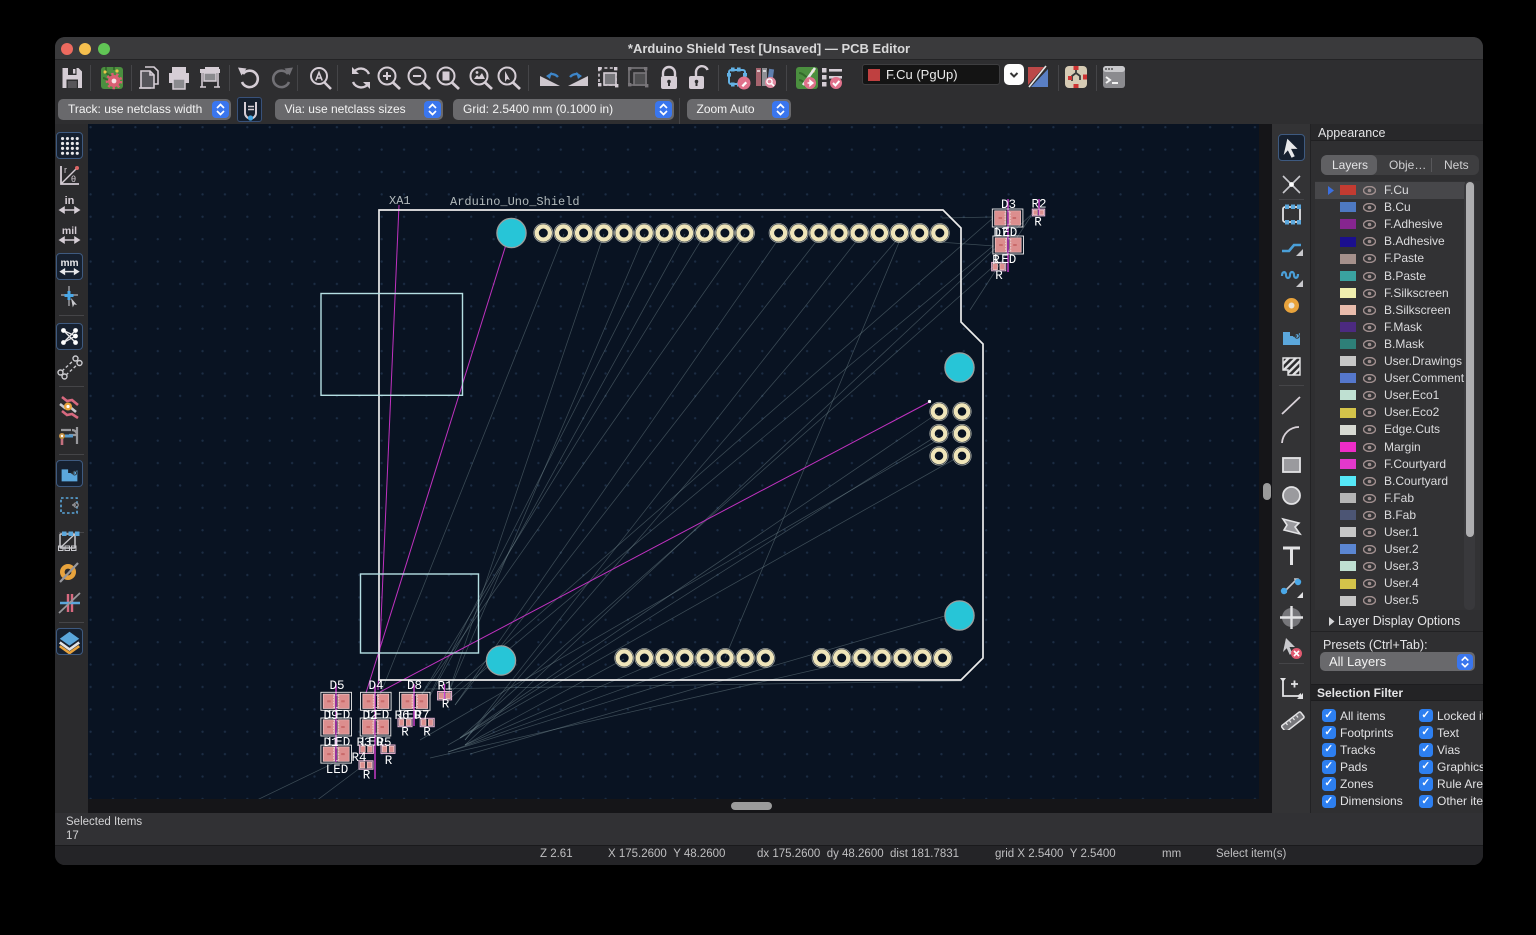 This screenshot has width=1536, height=935. I want to click on svg-text: XA1, so click(400, 201).